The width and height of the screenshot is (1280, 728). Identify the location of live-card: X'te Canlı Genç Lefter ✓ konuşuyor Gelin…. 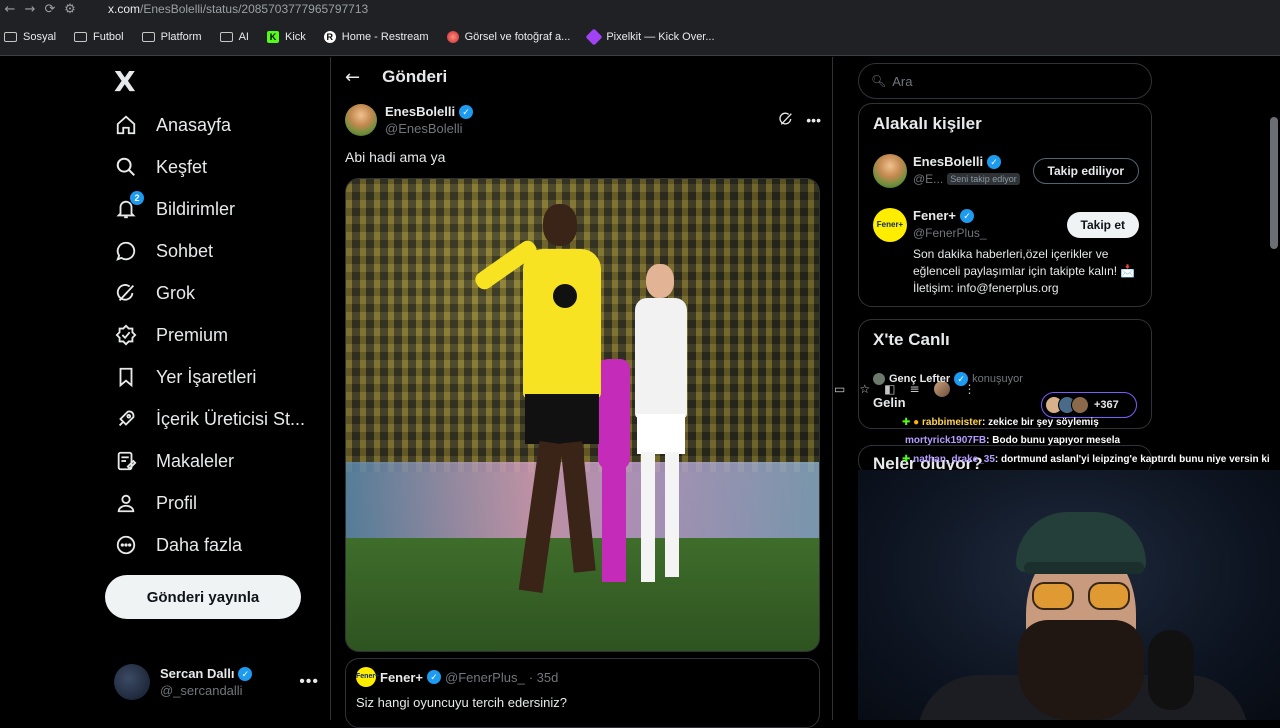
(1005, 374).